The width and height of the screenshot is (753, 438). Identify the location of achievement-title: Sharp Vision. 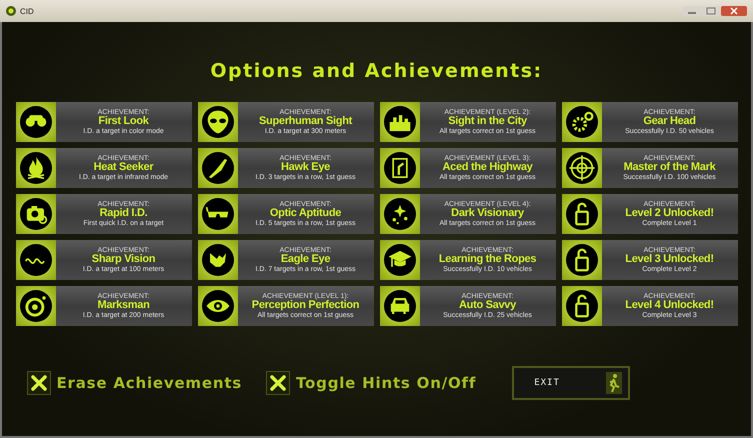
(124, 260).